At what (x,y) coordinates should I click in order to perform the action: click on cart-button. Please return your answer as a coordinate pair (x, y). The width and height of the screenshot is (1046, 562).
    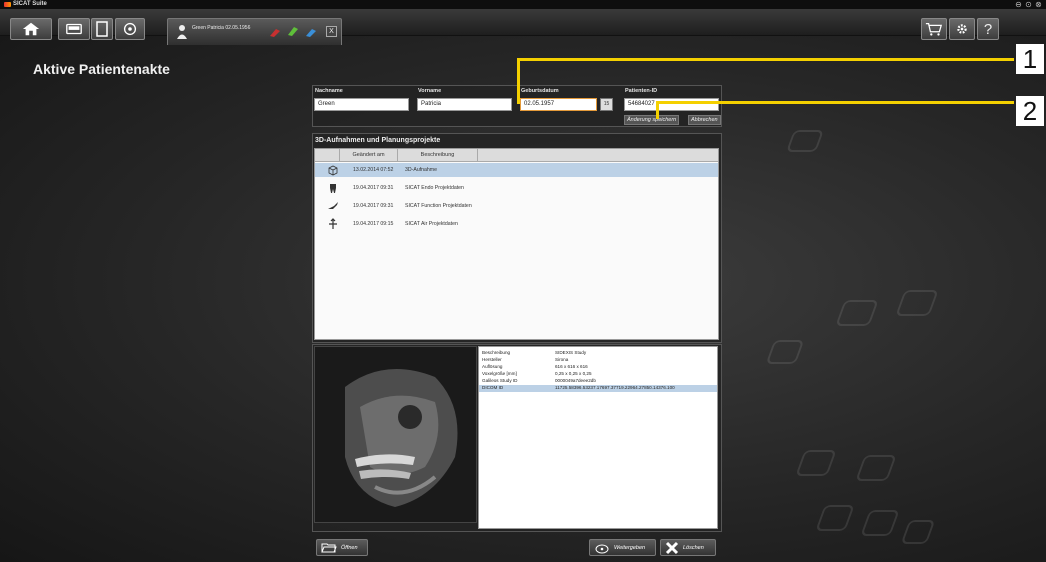
    Looking at the image, I should click on (934, 29).